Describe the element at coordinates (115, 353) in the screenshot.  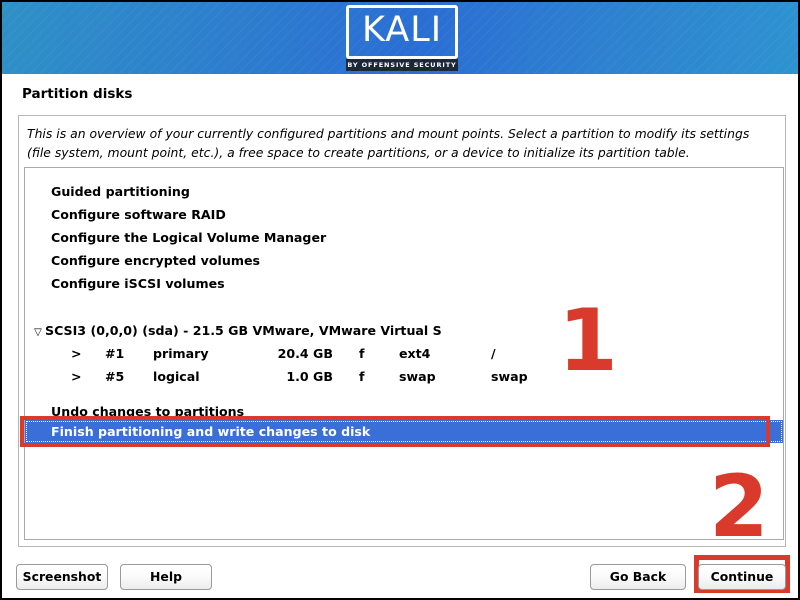
I see `partition-number: #1` at that location.